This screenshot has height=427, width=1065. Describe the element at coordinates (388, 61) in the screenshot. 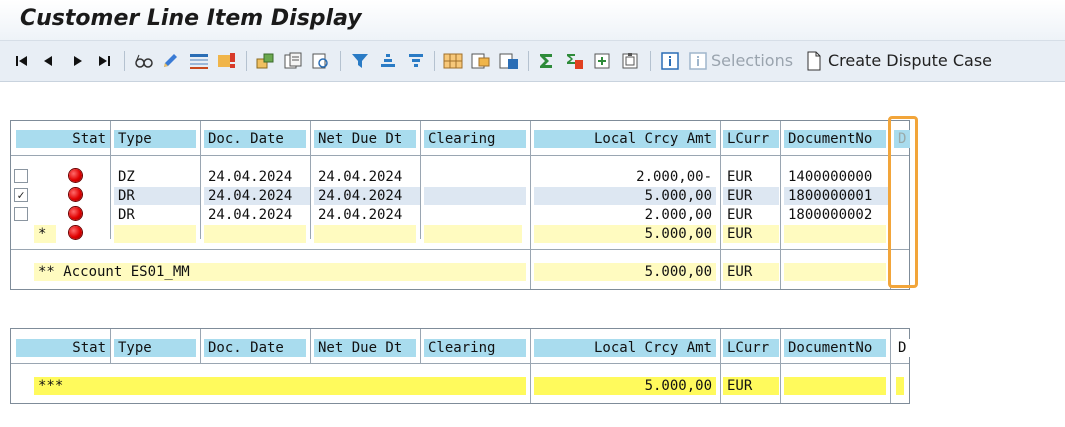

I see `sort-ascending-icon` at that location.